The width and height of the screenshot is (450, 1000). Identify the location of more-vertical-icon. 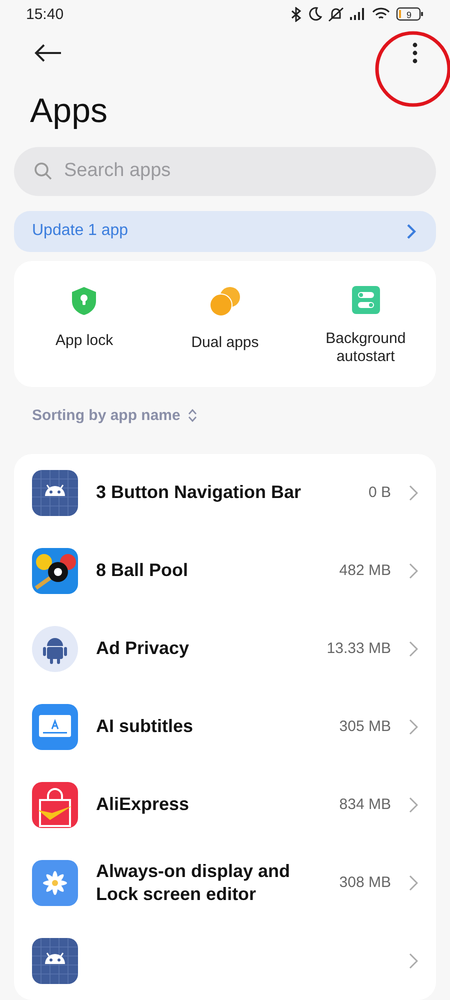
(415, 53).